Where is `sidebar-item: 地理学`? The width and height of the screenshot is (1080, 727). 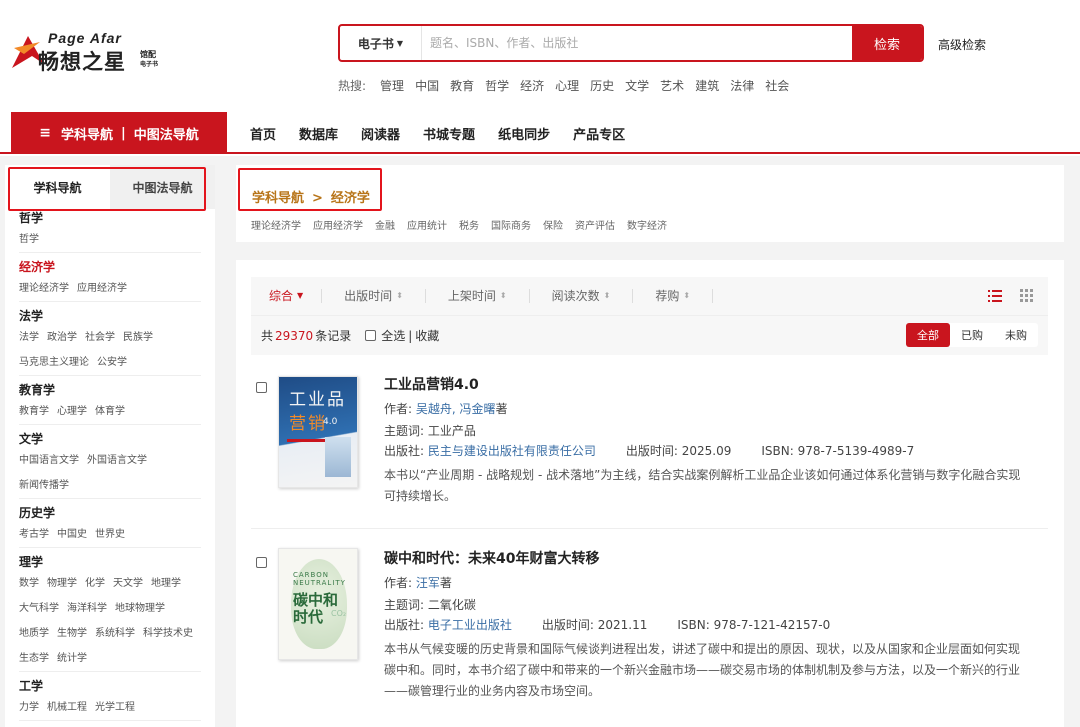
sidebar-item: 地理学 is located at coordinates (166, 583).